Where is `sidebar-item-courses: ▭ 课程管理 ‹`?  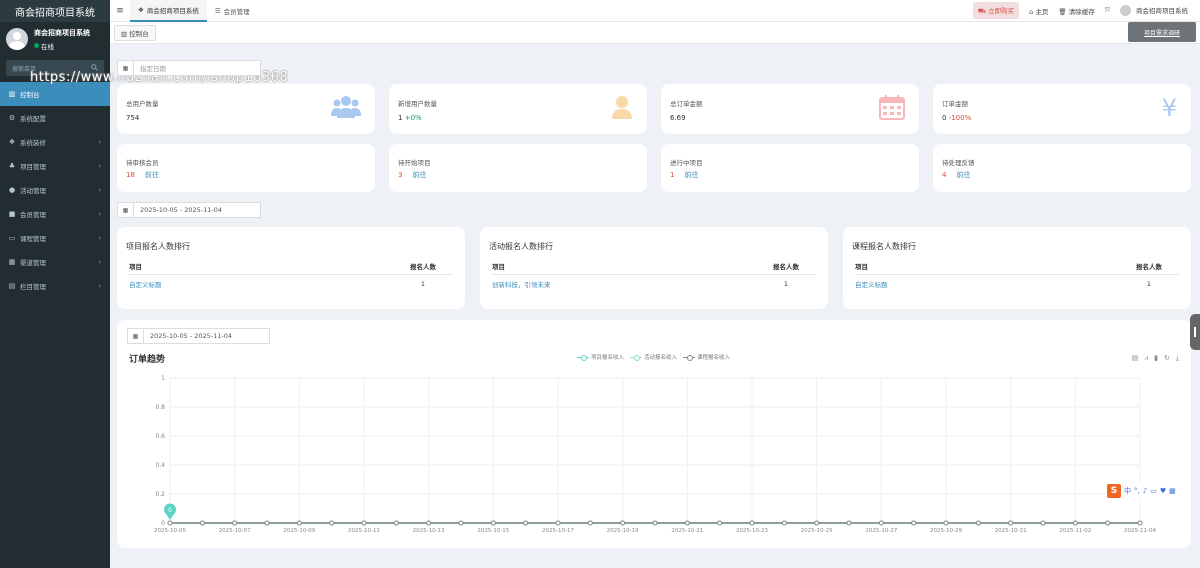
sidebar-item-courses: ▭ 课程管理 ‹ is located at coordinates (55, 238).